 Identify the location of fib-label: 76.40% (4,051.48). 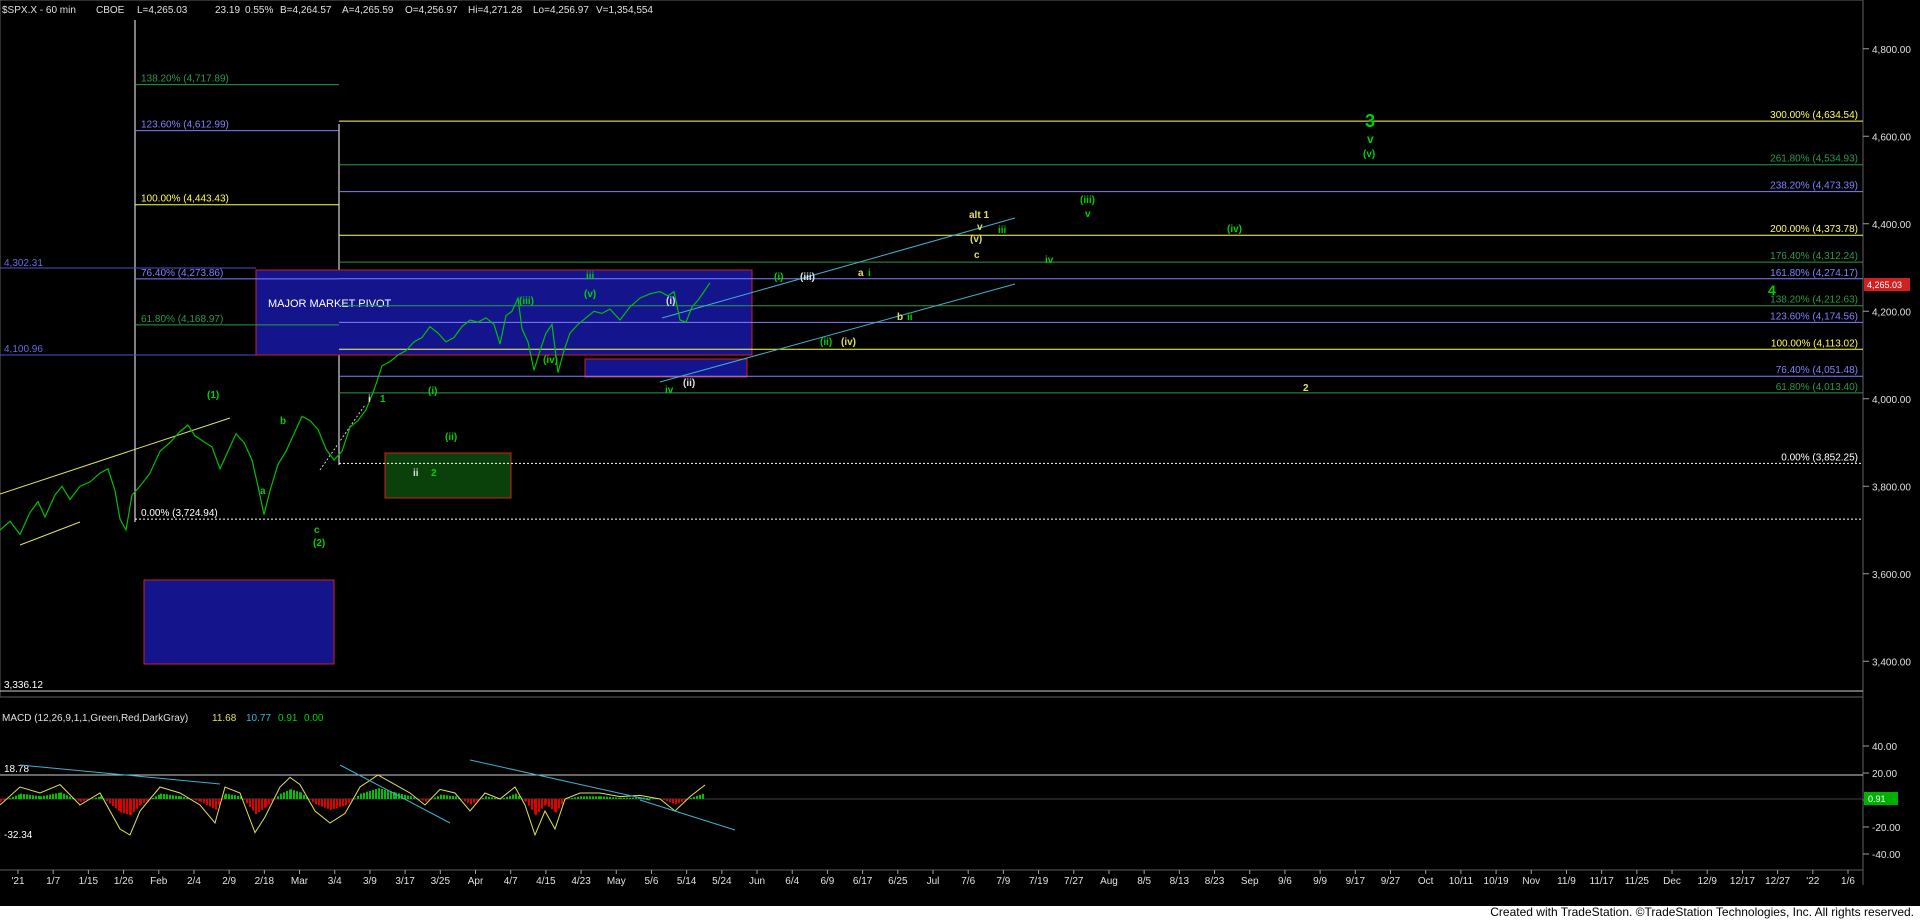
(1817, 370).